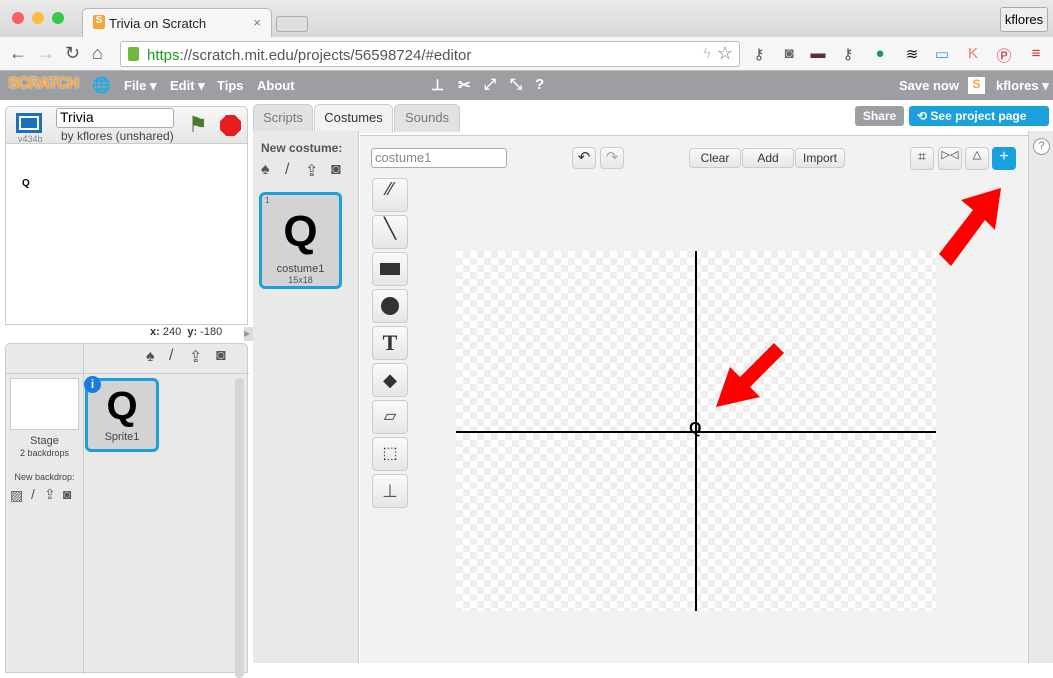 This screenshot has height=678, width=1053. What do you see at coordinates (725, 53) in the screenshot?
I see `bookmark-star-icon: ☆` at bounding box center [725, 53].